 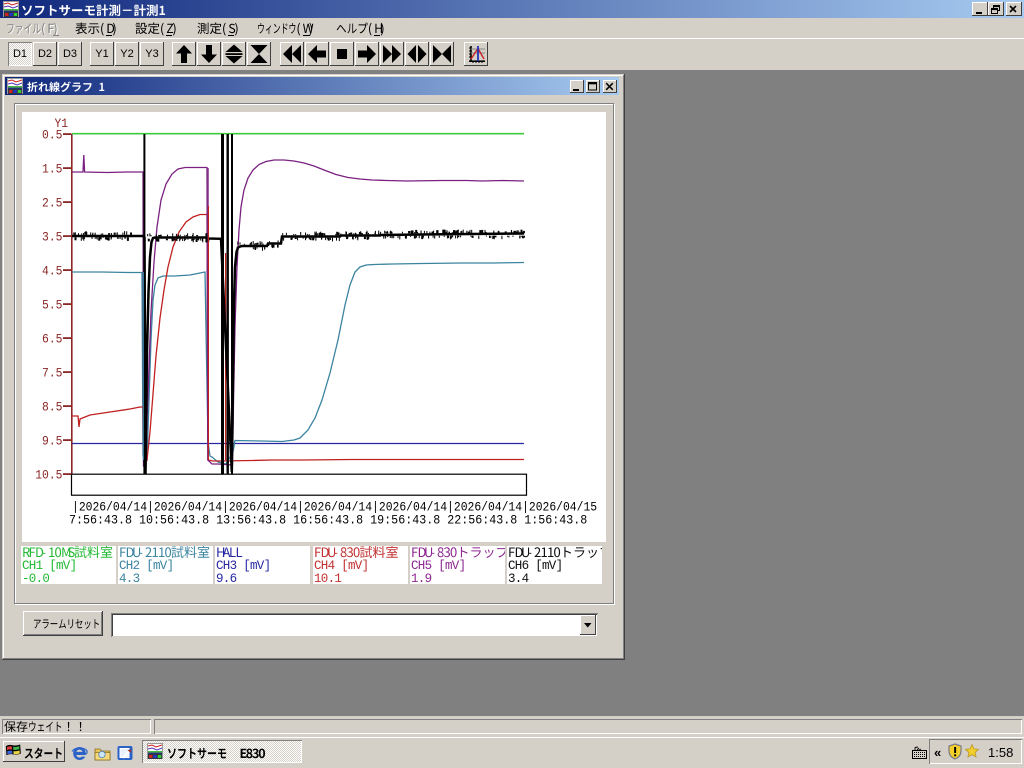 What do you see at coordinates (52, 340) in the screenshot?
I see `svg-text: 6.5` at bounding box center [52, 340].